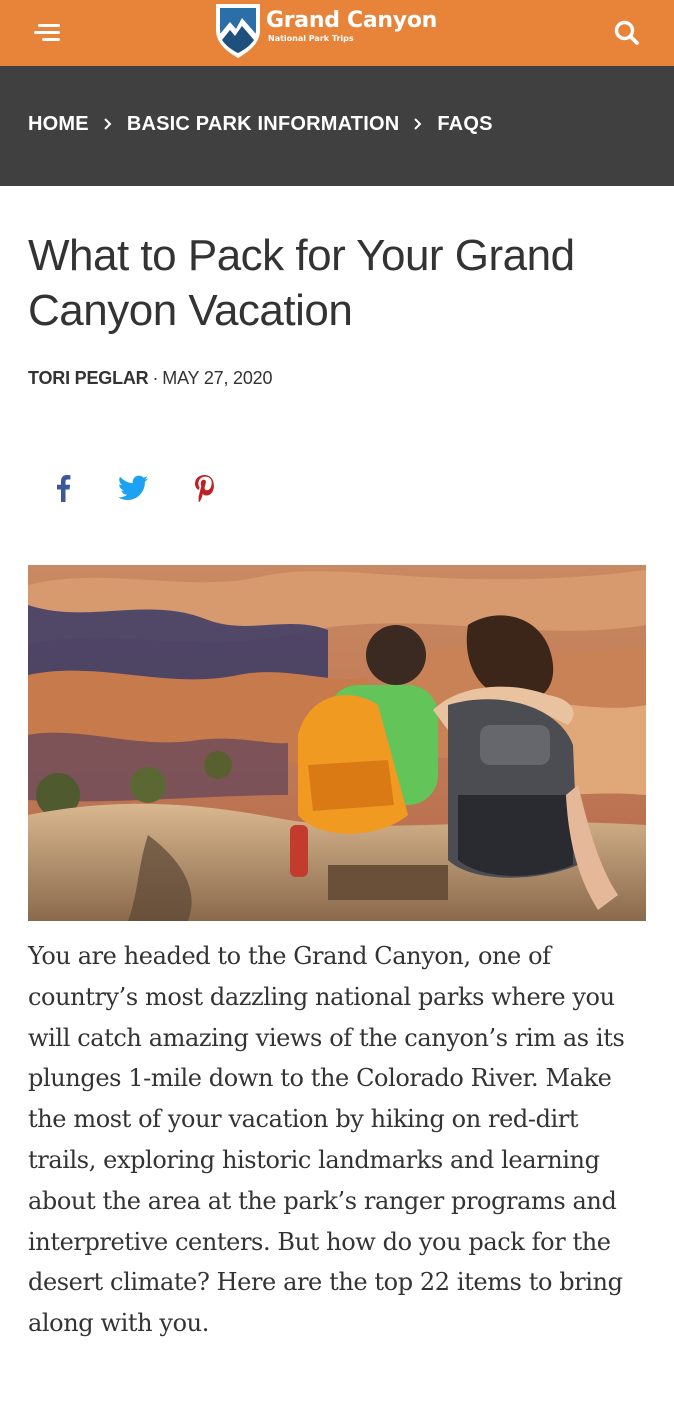 The width and height of the screenshot is (674, 1414). What do you see at coordinates (351, 20) in the screenshot?
I see `brand-title: Grand Canyon` at bounding box center [351, 20].